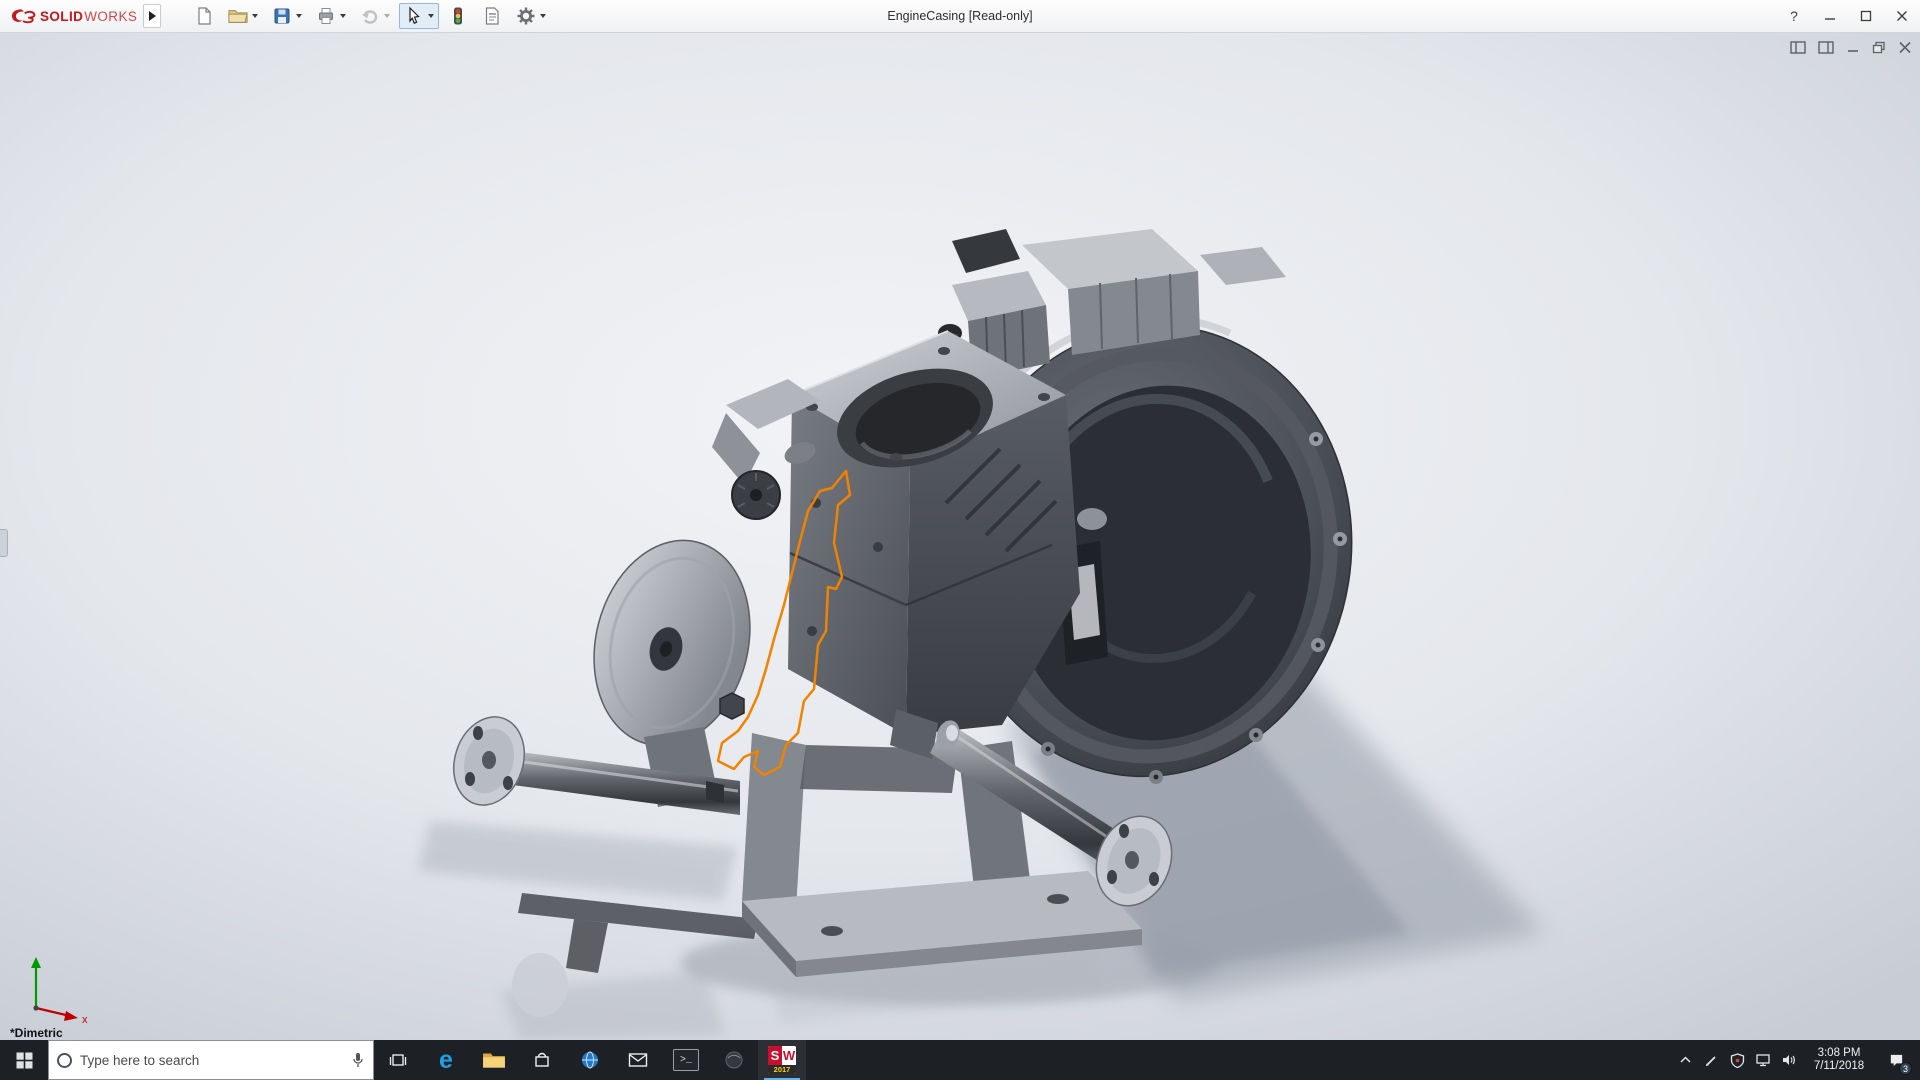 The image size is (1920, 1080). I want to click on shield-icon, so click(1737, 1060).